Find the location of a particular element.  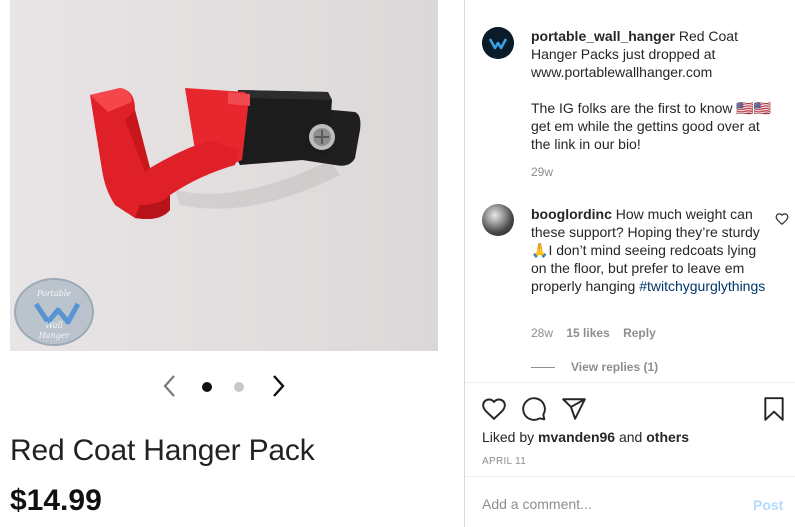

liked-by-and: and is located at coordinates (630, 437).